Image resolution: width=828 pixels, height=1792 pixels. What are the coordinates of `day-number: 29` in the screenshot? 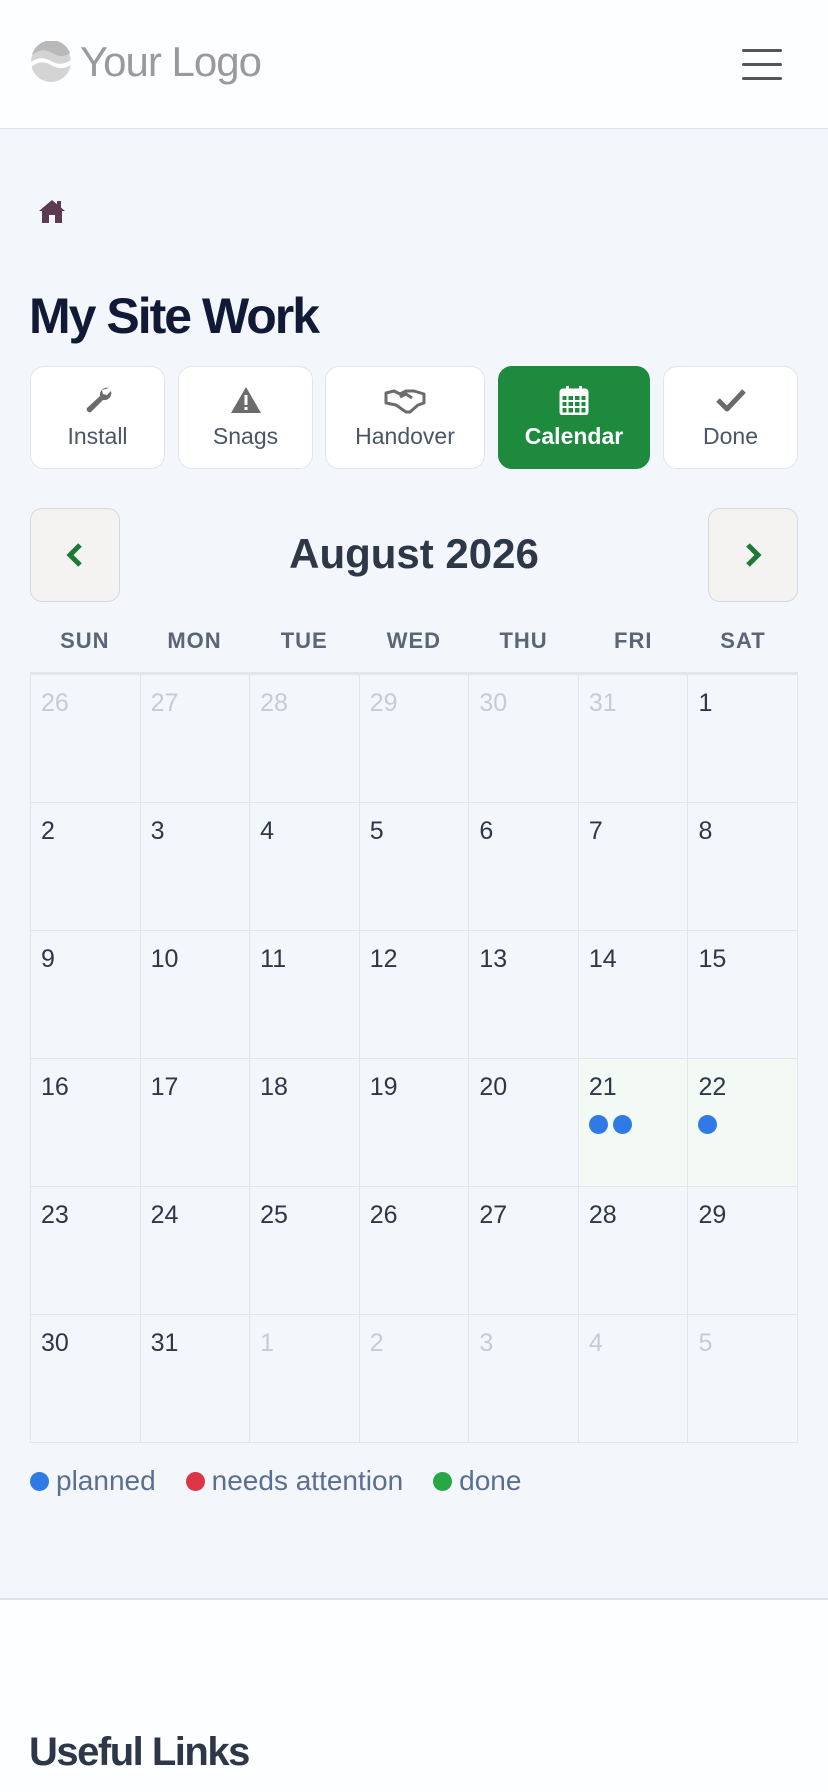 It's located at (712, 1215).